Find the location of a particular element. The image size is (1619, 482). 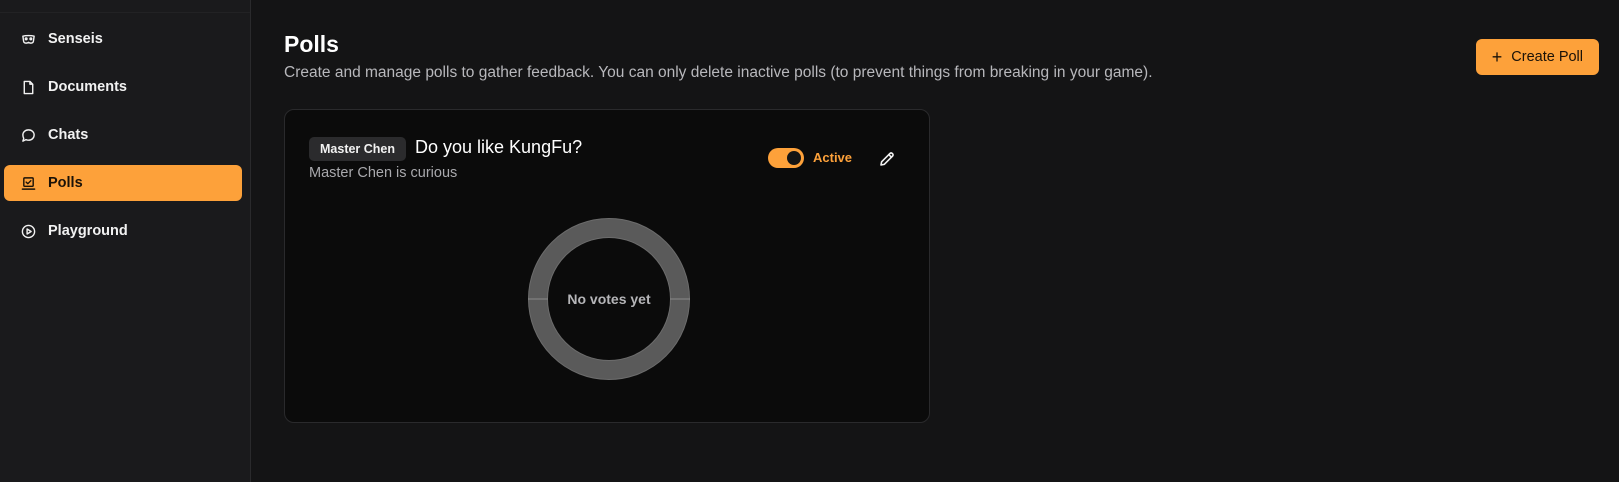

file-icon is located at coordinates (28, 87).